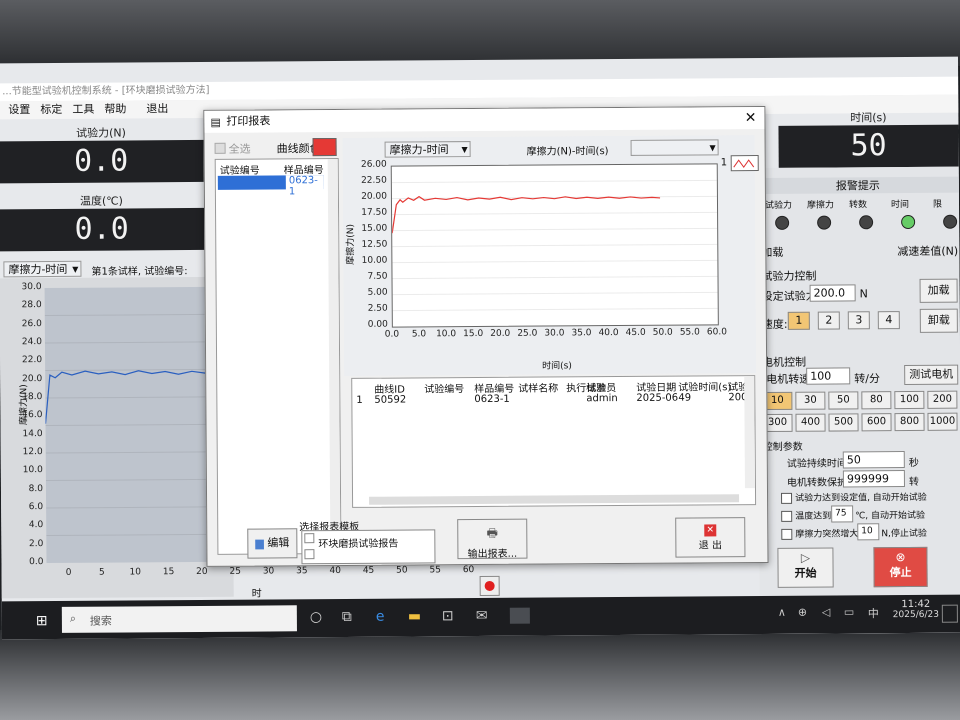 The width and height of the screenshot is (960, 720). Describe the element at coordinates (100, 621) in the screenshot. I see `taskbar-search-label: 搜索` at that location.